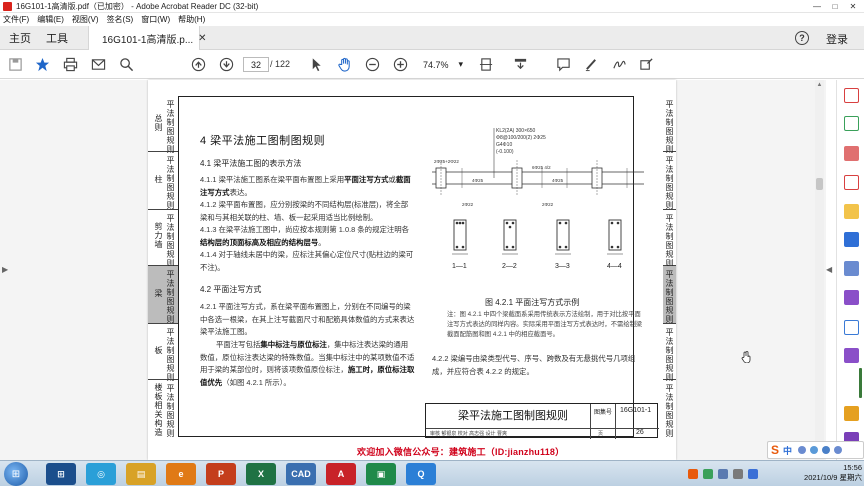 Image resolution: width=864 pixels, height=486 pixels. I want to click on chapter-tab-slab: 平法制图规则 板, so click(163, 353).